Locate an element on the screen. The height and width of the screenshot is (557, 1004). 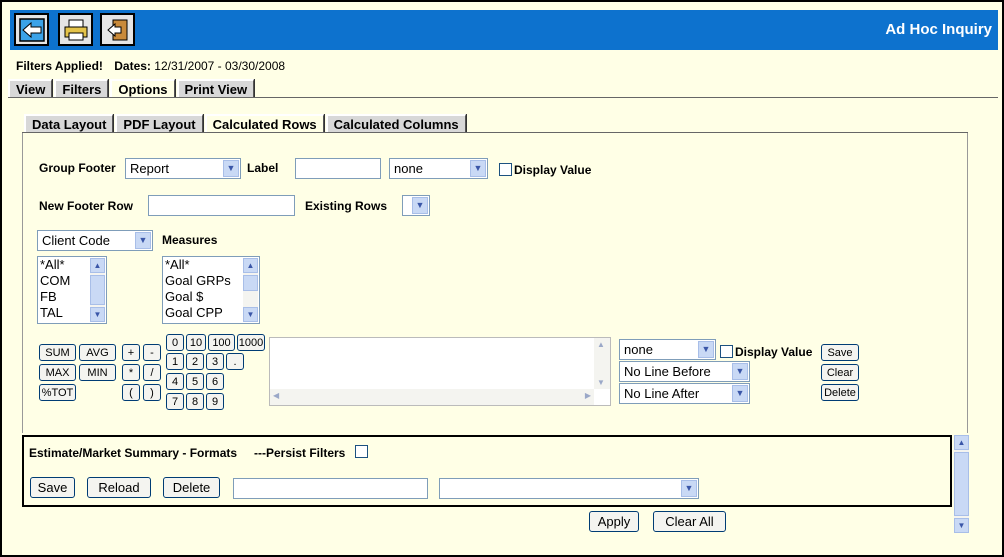
chevron-right-icon: ▶ is located at coordinates (588, 395).